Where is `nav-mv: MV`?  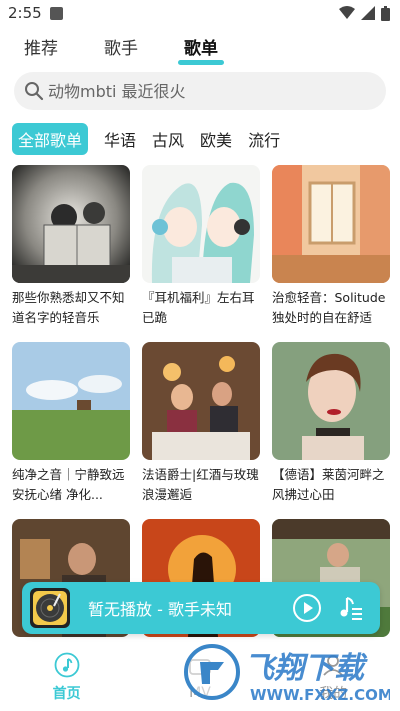 nav-mv: MV is located at coordinates (200, 677).